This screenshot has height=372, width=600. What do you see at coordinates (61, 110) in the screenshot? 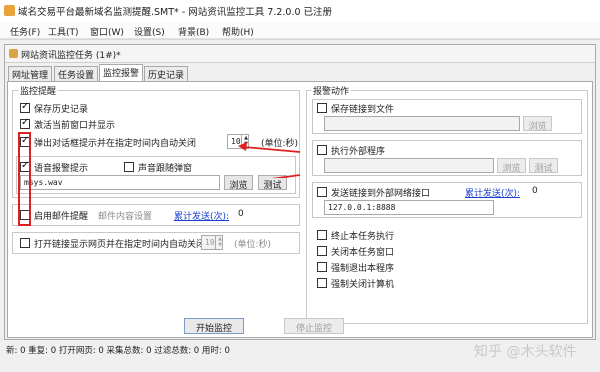
I see `save-history-label: 保存历史记录` at bounding box center [61, 110].